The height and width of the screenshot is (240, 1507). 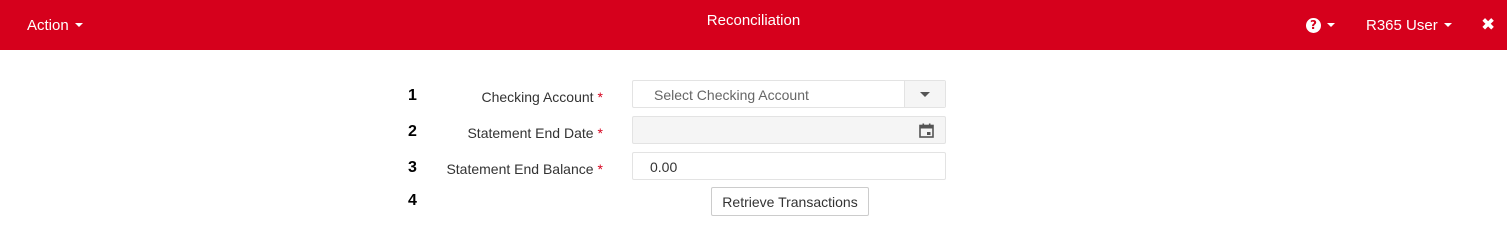 I want to click on user-menu: R365 User, so click(x=1409, y=25).